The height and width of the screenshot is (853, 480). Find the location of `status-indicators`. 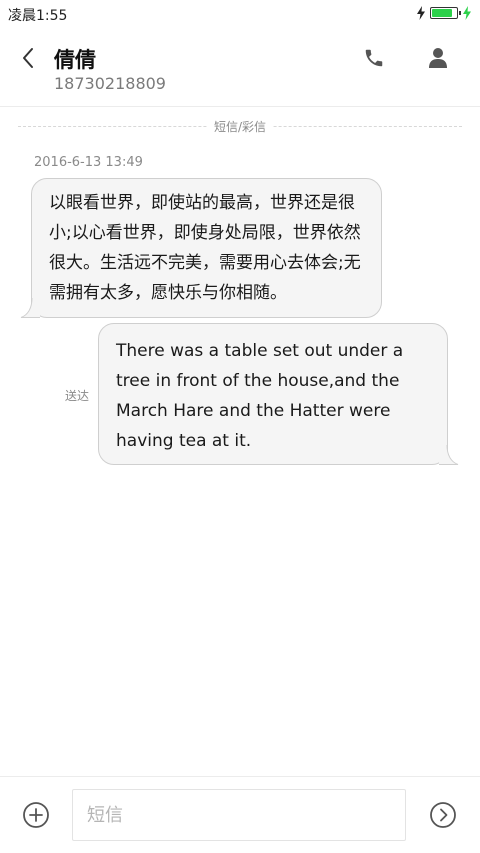

status-indicators is located at coordinates (444, 13).